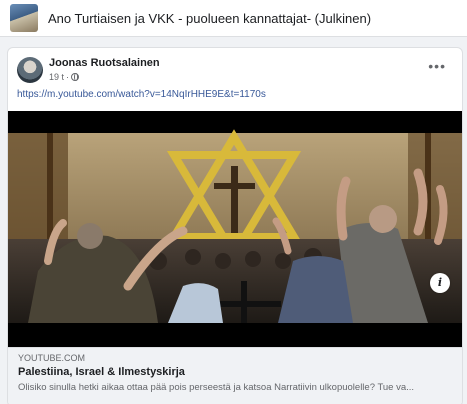 The image size is (467, 404). What do you see at coordinates (52, 358) in the screenshot?
I see `preview-domain: YOUTUBE.COM` at bounding box center [52, 358].